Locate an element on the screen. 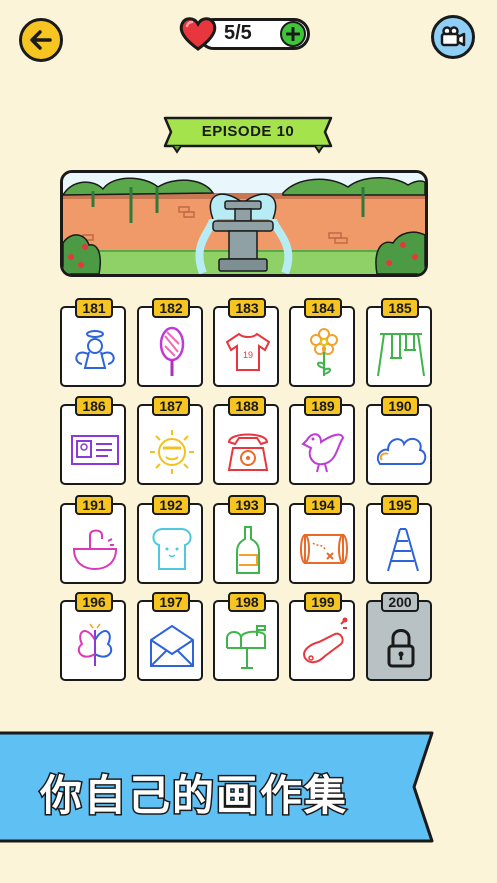 The image size is (497, 883). level-number: 189 is located at coordinates (323, 406).